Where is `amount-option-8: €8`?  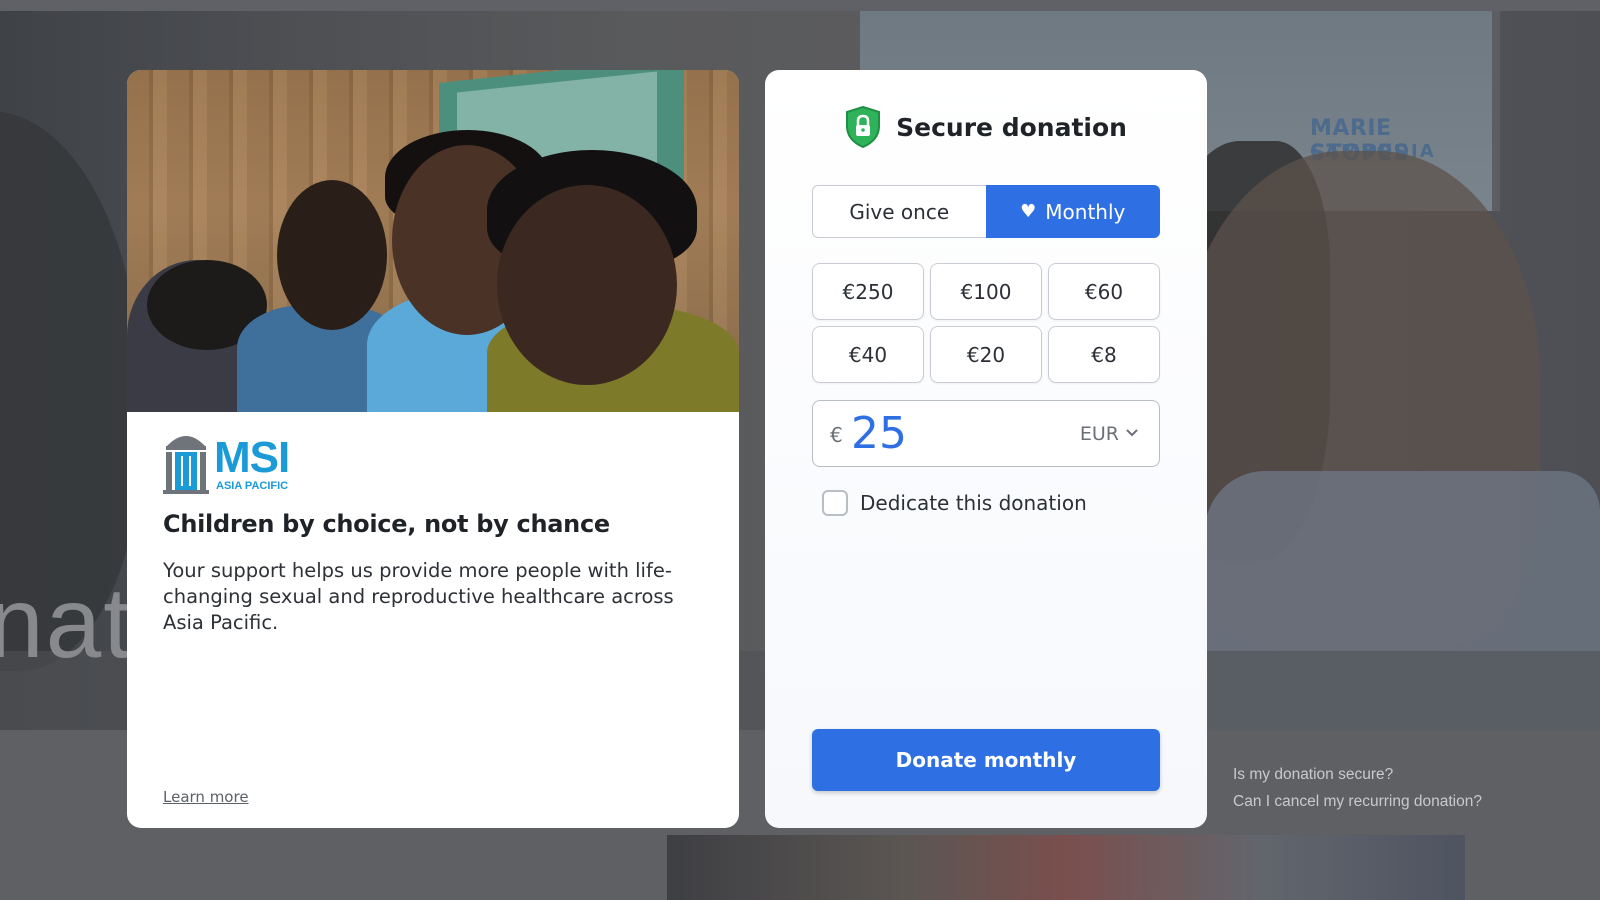
amount-option-8: €8 is located at coordinates (1104, 354).